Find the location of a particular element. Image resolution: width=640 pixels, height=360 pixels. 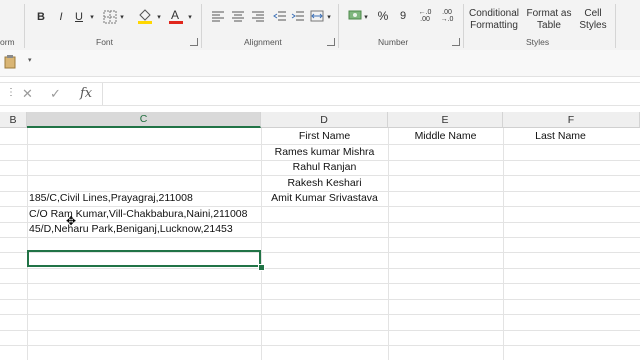

underline-button: U is located at coordinates (79, 17).